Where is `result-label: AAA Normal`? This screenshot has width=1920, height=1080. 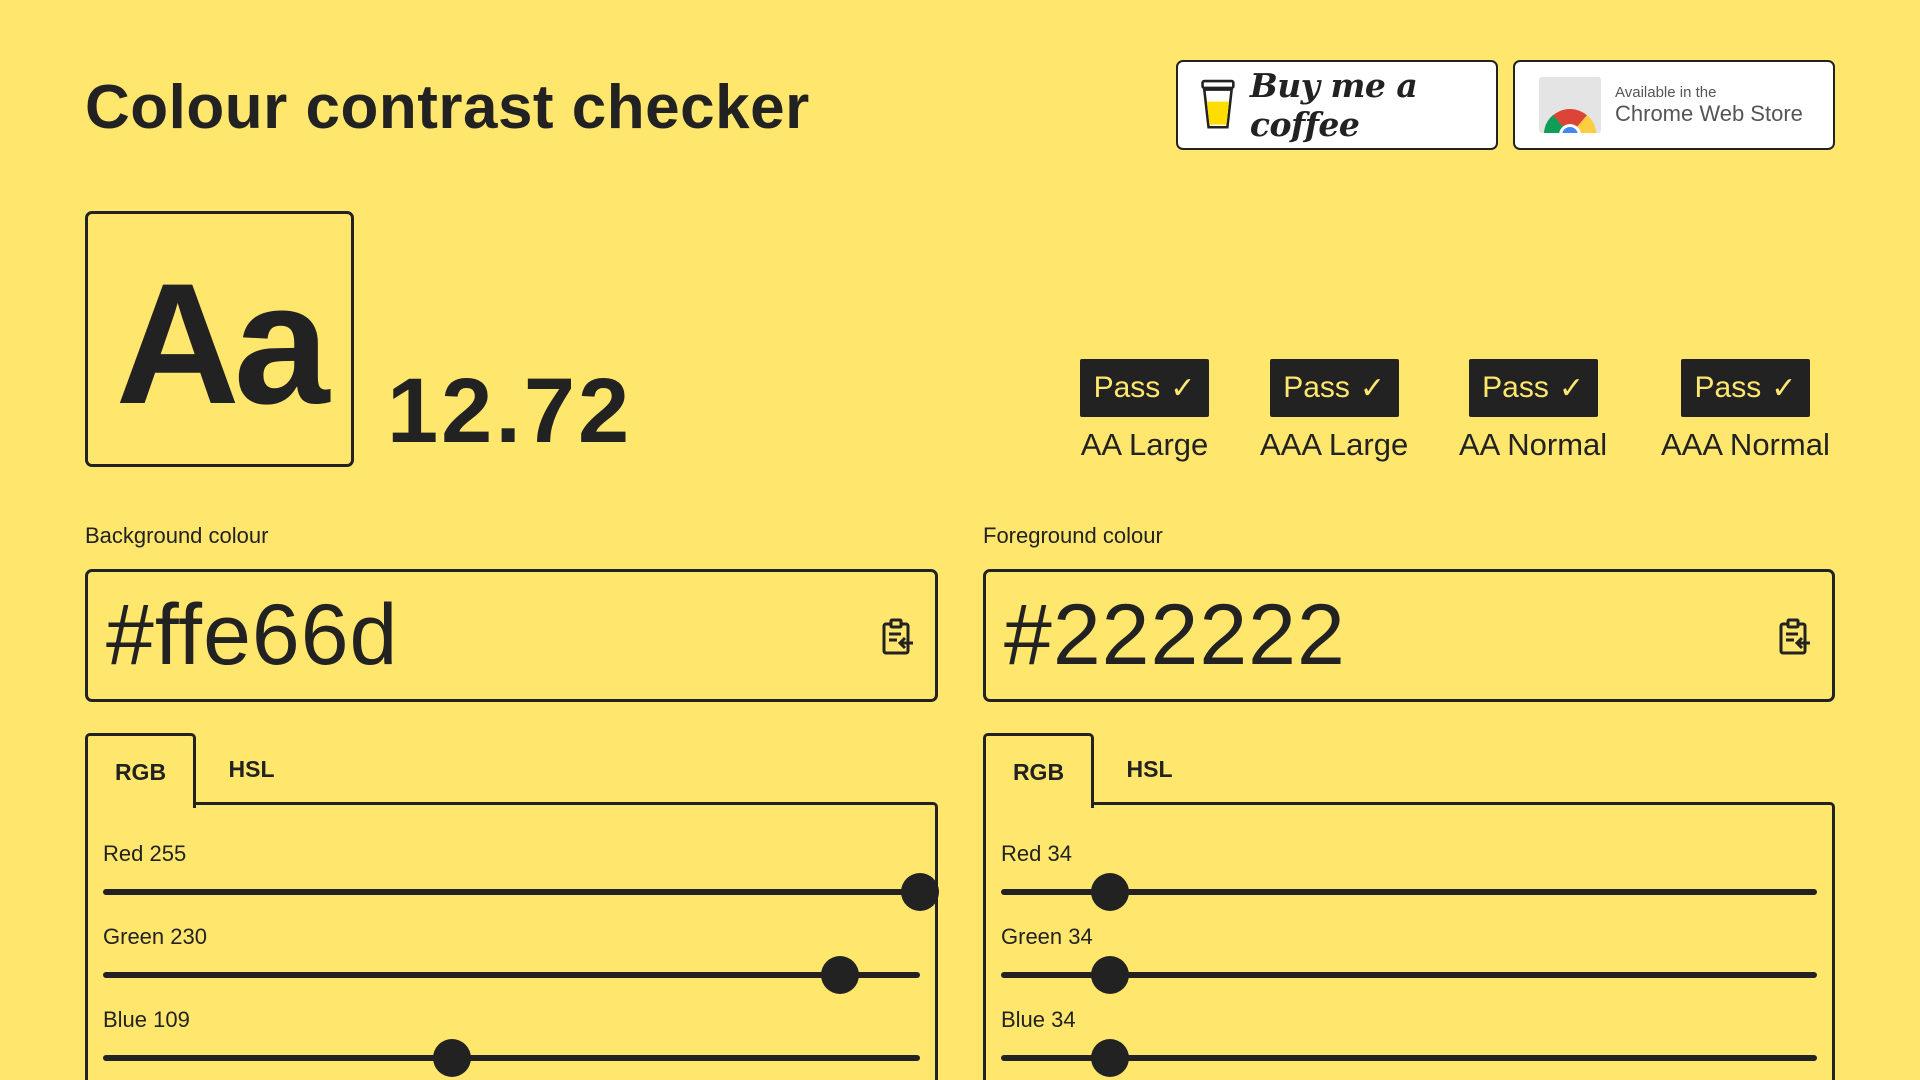
result-label: AAA Normal is located at coordinates (1745, 444).